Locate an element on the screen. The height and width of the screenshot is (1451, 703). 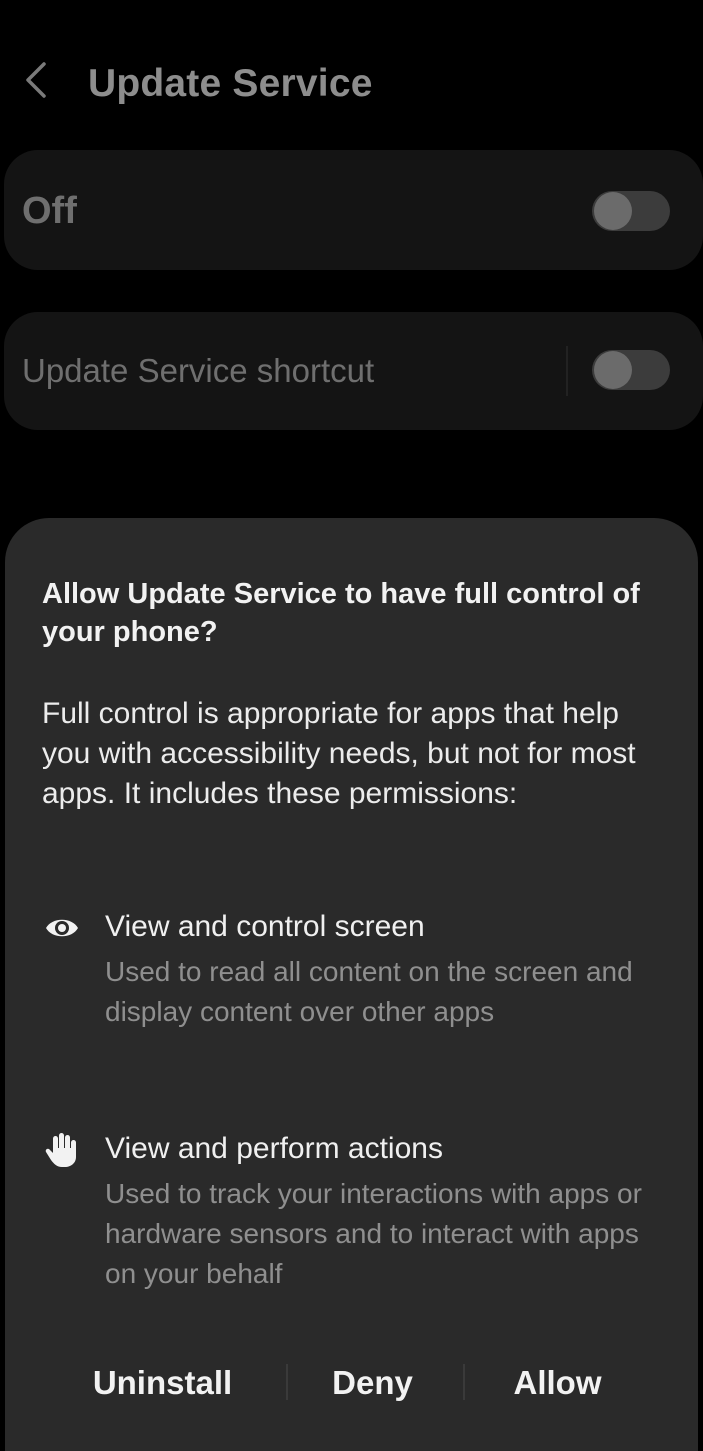
dialog-actions: Uninstall Deny Allow is located at coordinates (351, 1383).